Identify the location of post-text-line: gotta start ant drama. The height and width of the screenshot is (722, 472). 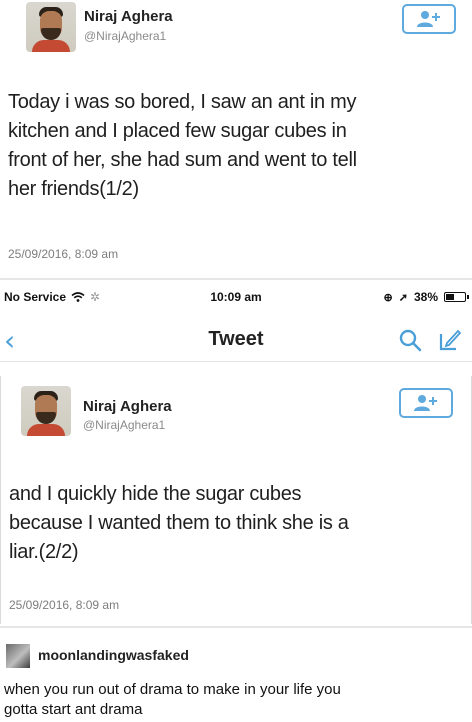
(73, 709).